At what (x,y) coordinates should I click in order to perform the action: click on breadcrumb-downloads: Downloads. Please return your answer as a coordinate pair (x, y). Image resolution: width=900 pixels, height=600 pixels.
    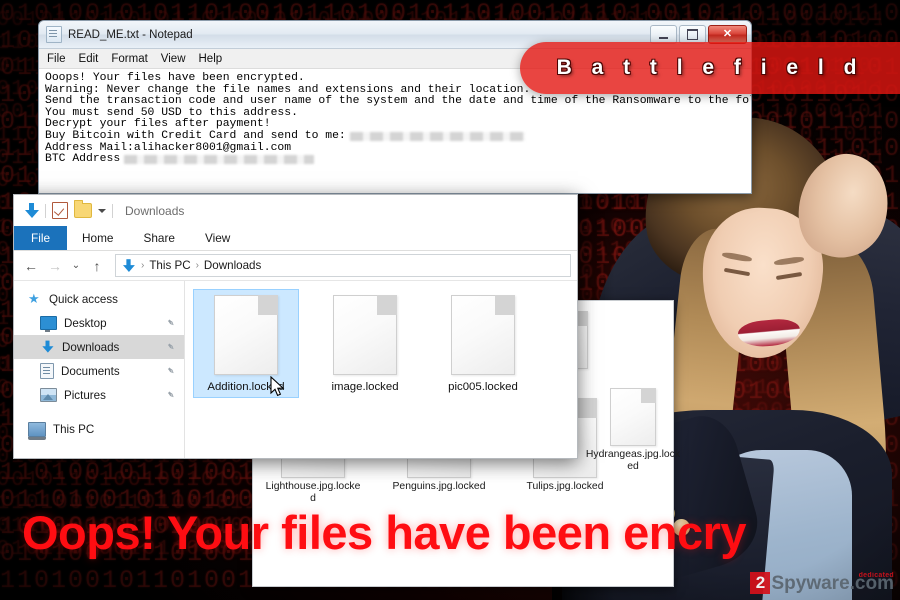
    Looking at the image, I should click on (232, 265).